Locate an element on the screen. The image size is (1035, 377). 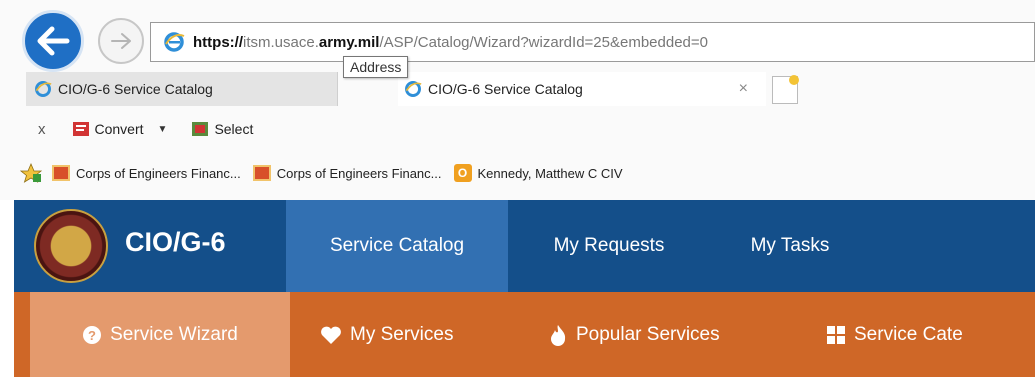
favorite-link-3: O Kennedy, Matthew C CIV is located at coordinates (538, 173).